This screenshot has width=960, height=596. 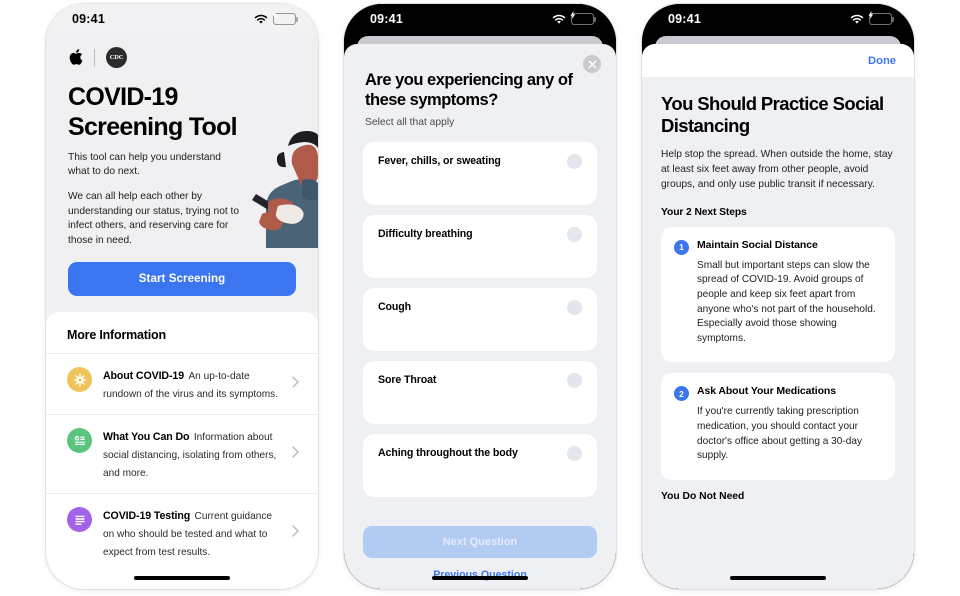 What do you see at coordinates (480, 247) in the screenshot?
I see `symptom-option: Difficulty breathing` at bounding box center [480, 247].